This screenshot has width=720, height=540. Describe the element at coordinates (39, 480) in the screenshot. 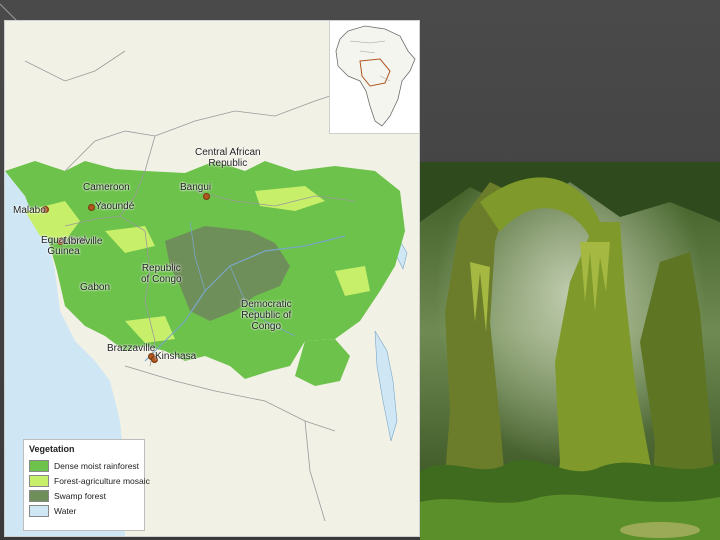

I see `legend-swatch-mosaic` at that location.